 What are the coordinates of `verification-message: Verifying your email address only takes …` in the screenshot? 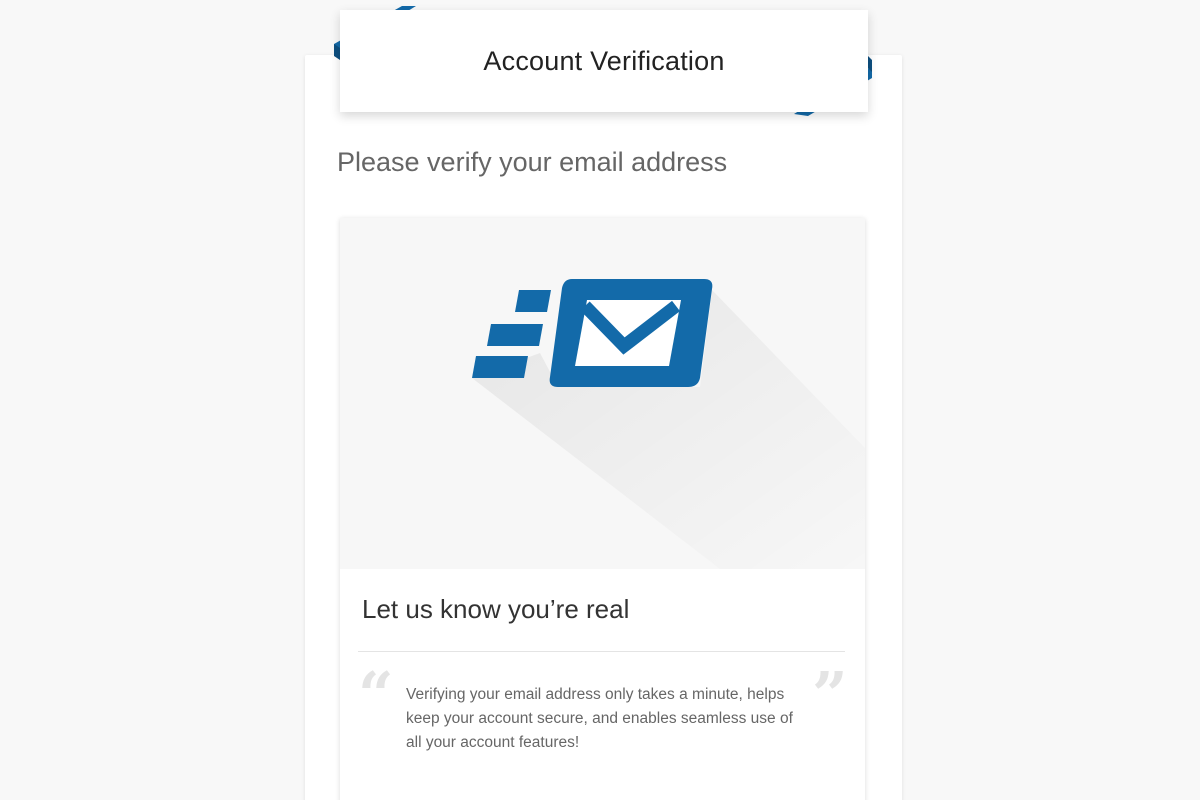 It's located at (599, 718).